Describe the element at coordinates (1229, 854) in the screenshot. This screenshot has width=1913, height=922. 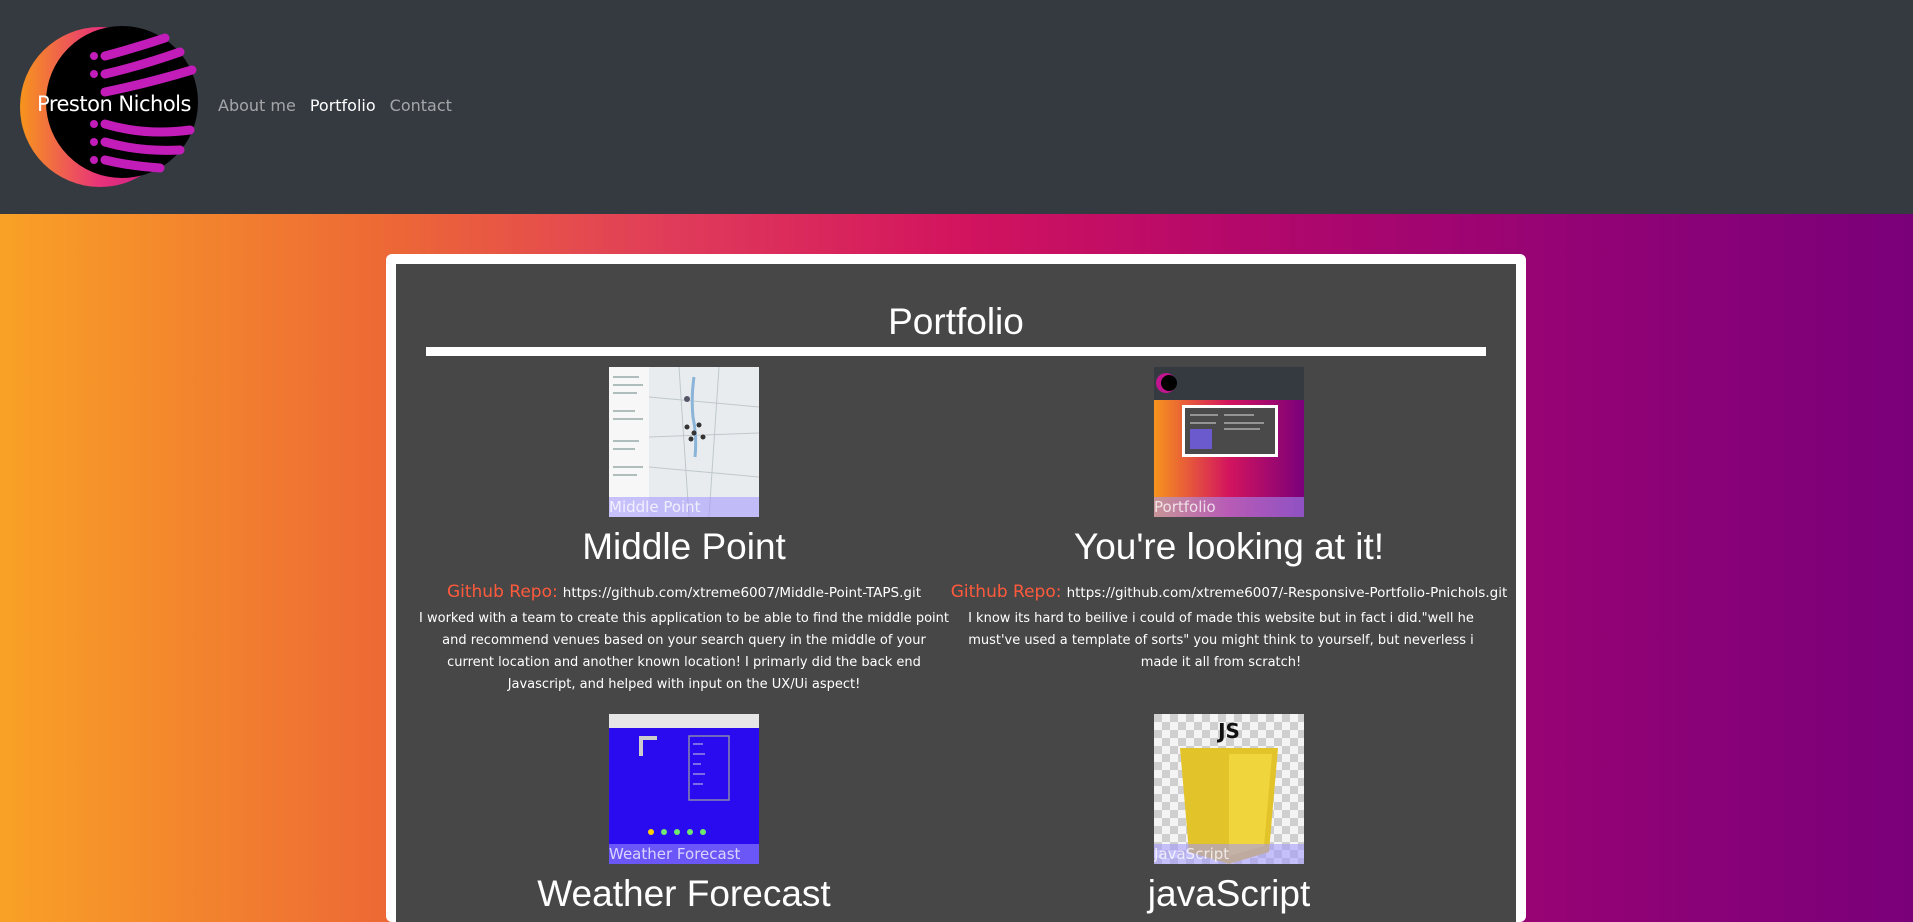
I see `thumbnail-caption: JavaScript` at that location.